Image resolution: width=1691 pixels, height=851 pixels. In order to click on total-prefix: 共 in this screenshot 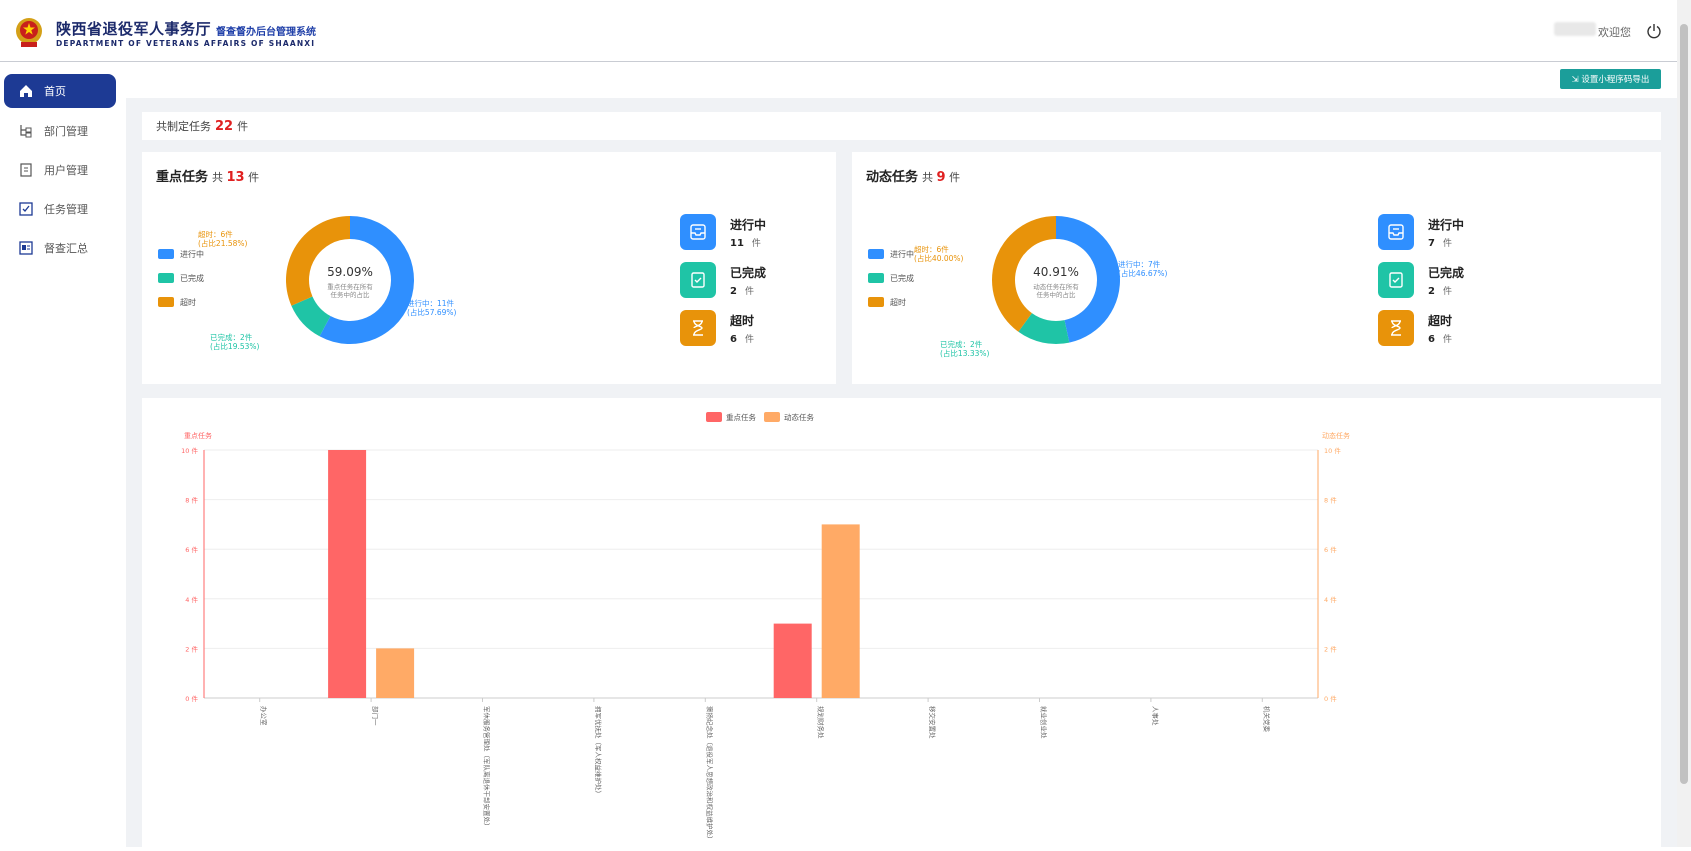, I will do `click(928, 177)`.